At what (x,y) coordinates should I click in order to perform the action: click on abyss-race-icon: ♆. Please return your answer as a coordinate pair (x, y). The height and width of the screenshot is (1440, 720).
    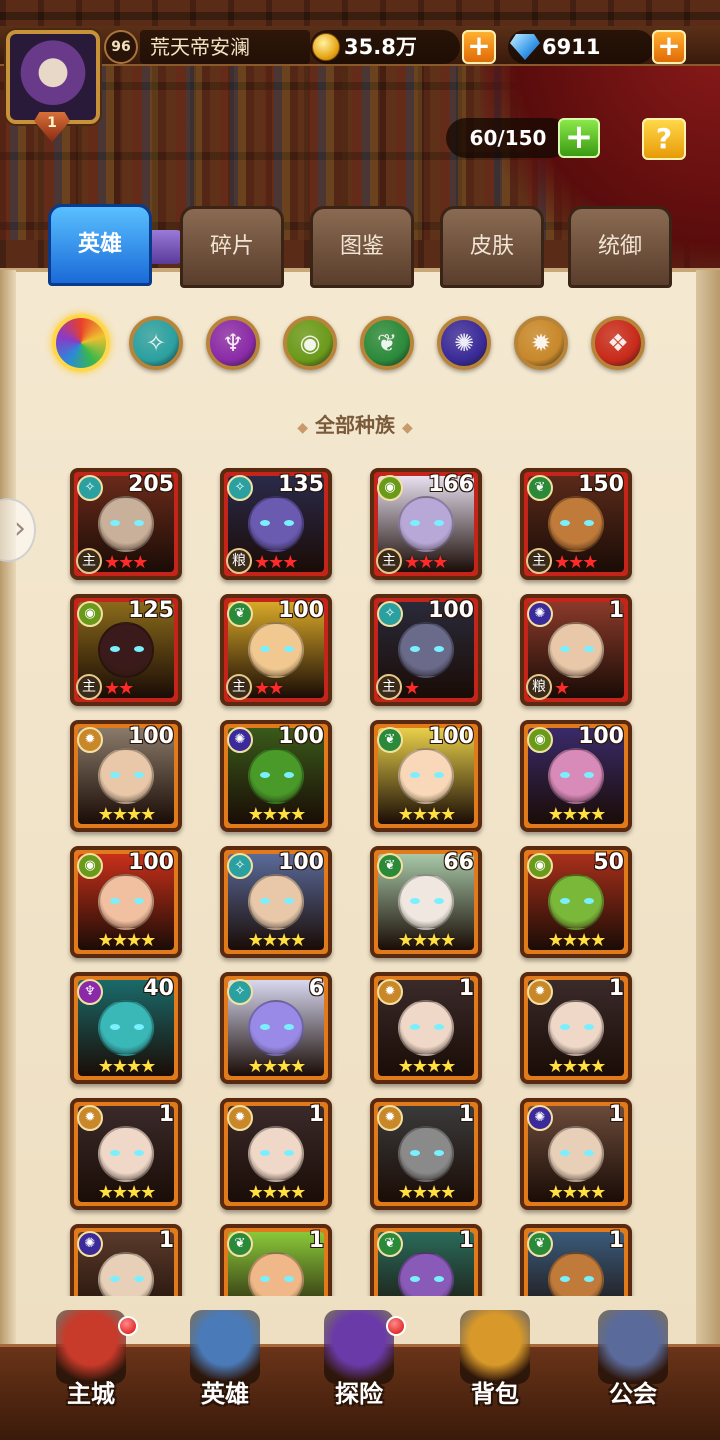
    Looking at the image, I should click on (233, 343).